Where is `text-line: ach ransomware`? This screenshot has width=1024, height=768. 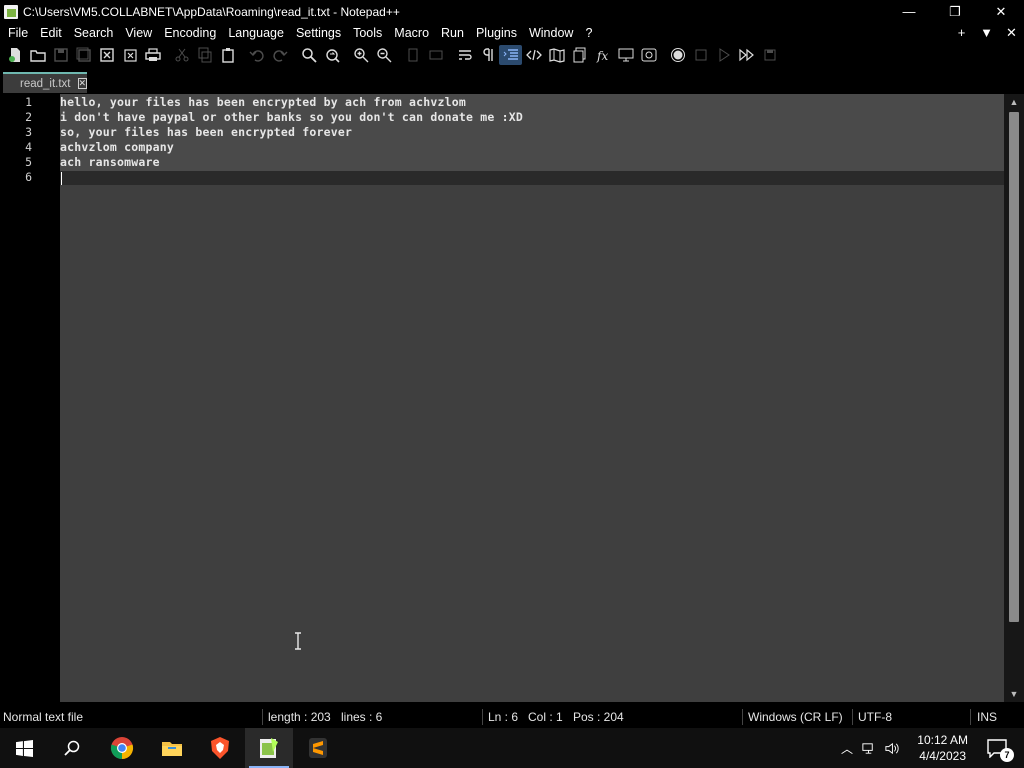
text-line: ach ransomware is located at coordinates (110, 162).